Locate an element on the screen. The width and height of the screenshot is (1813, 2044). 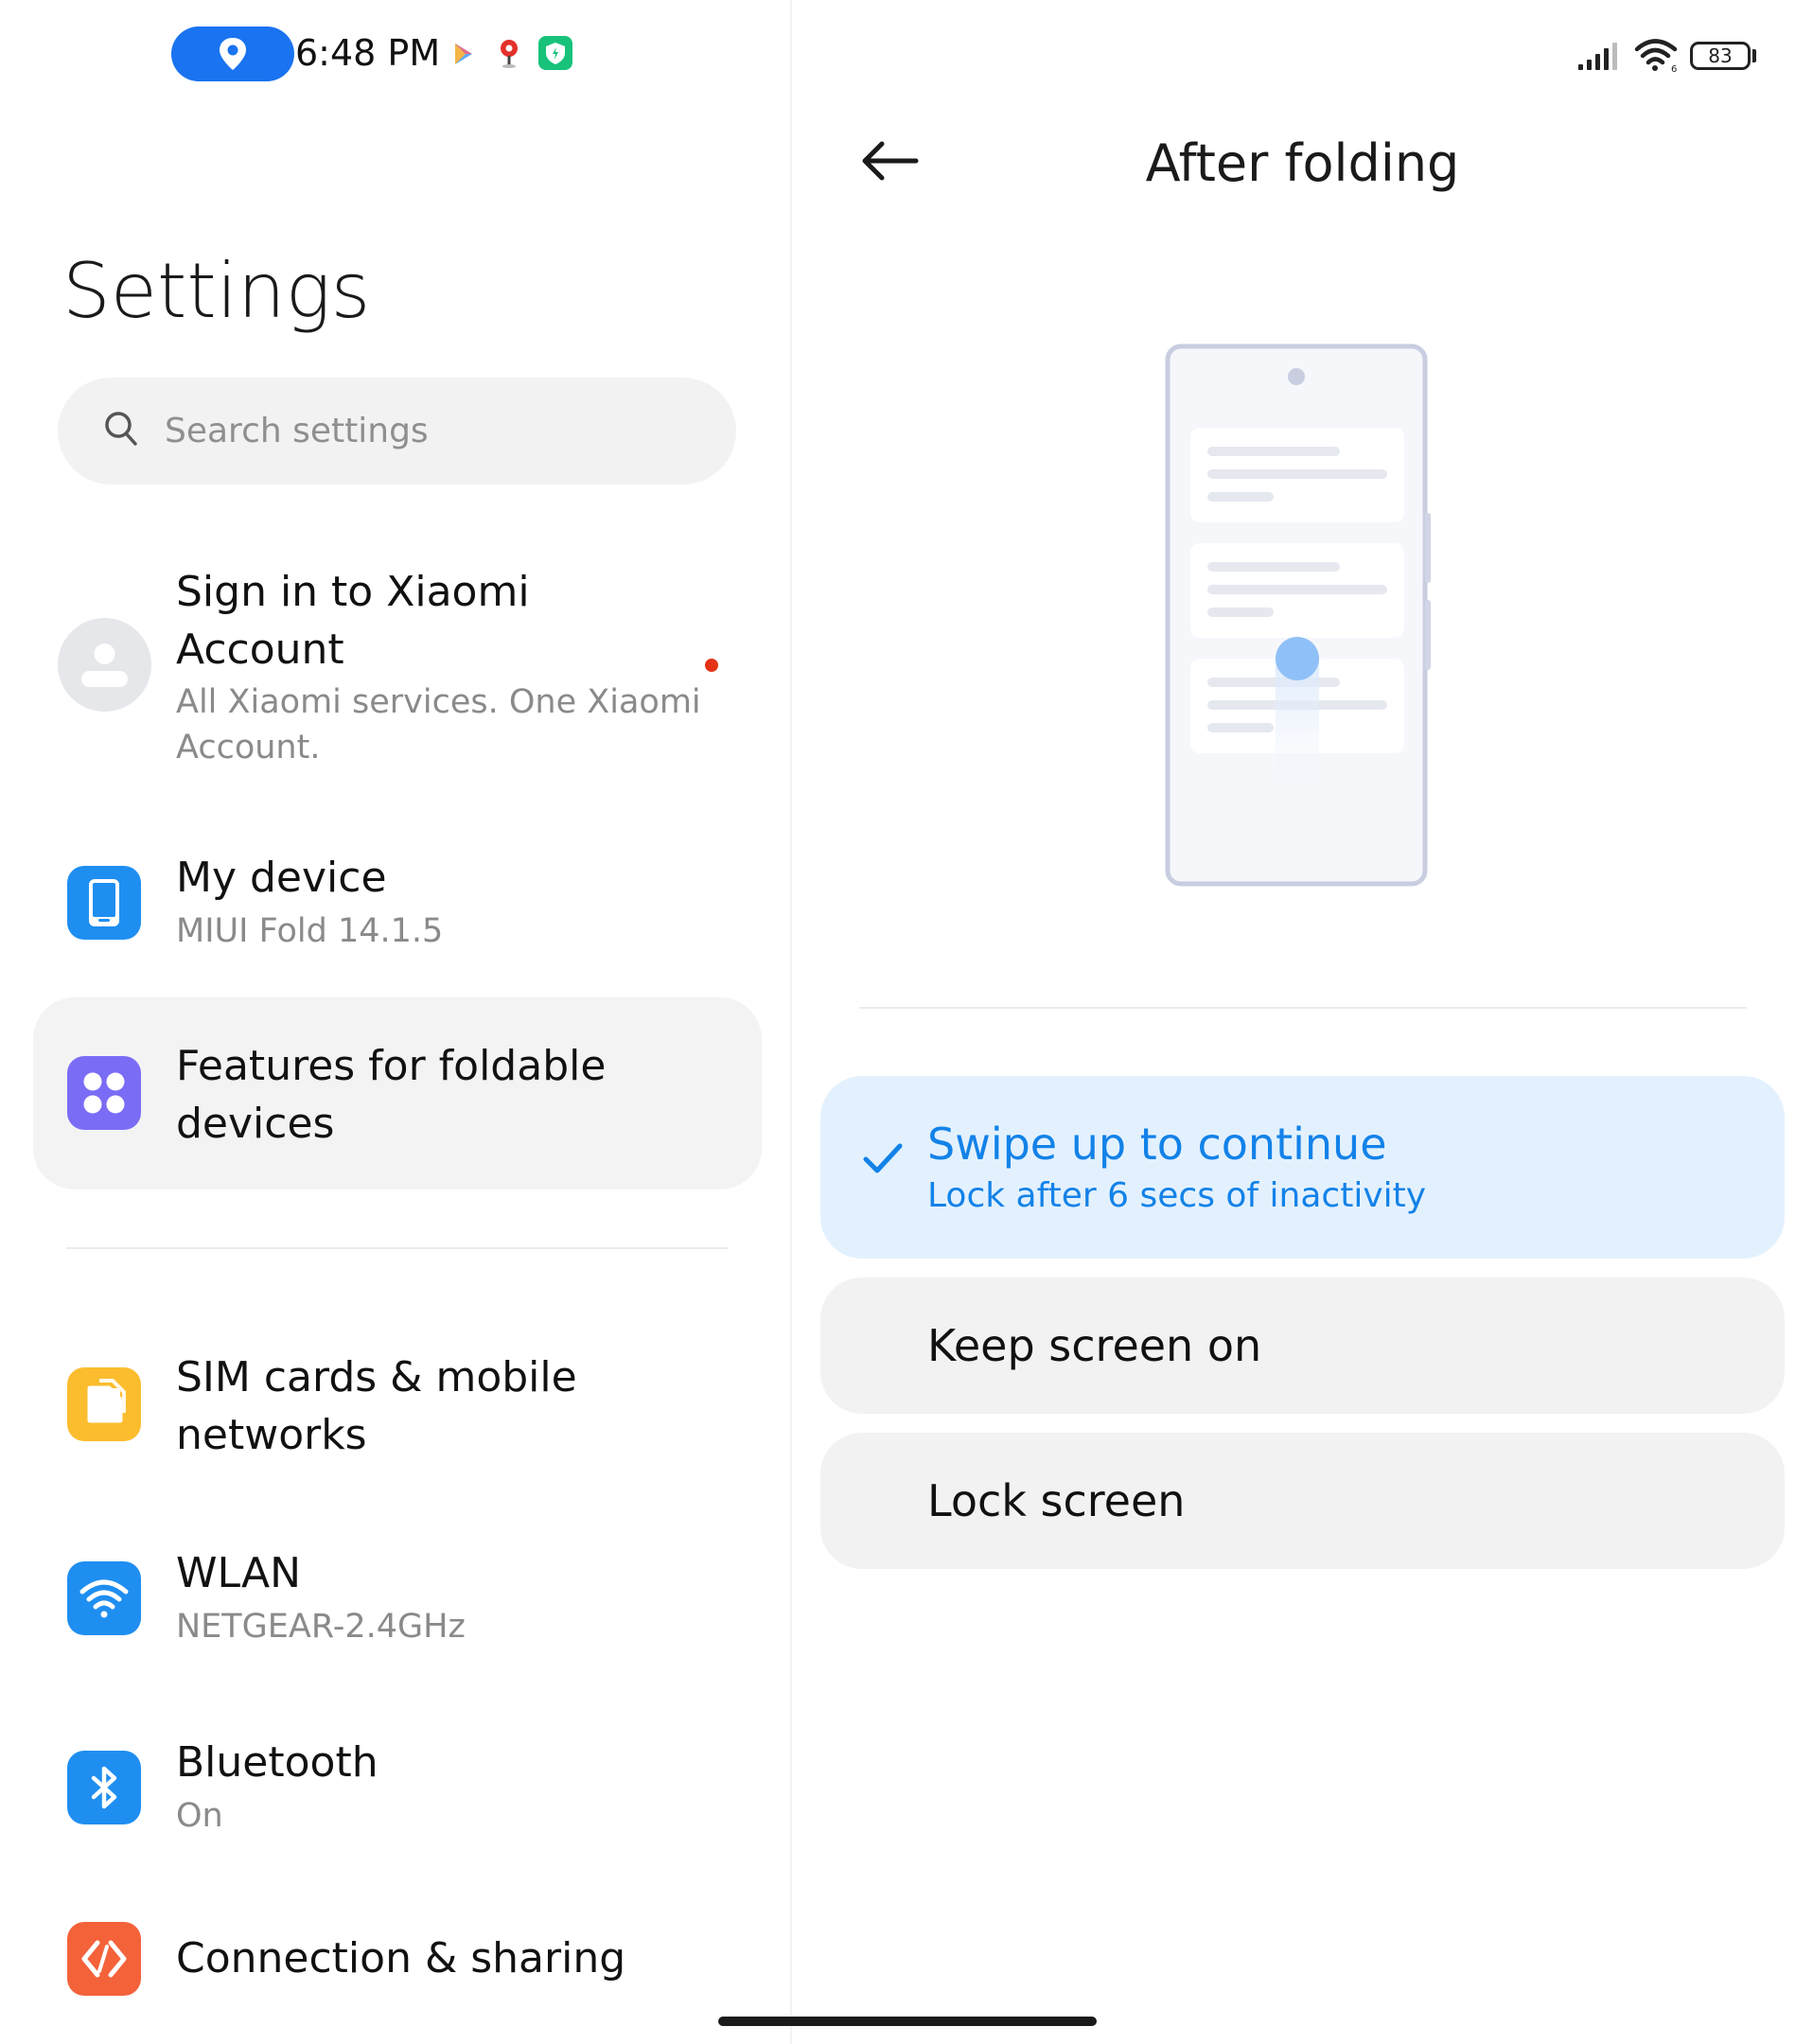
wifi-icon is located at coordinates (104, 1598).